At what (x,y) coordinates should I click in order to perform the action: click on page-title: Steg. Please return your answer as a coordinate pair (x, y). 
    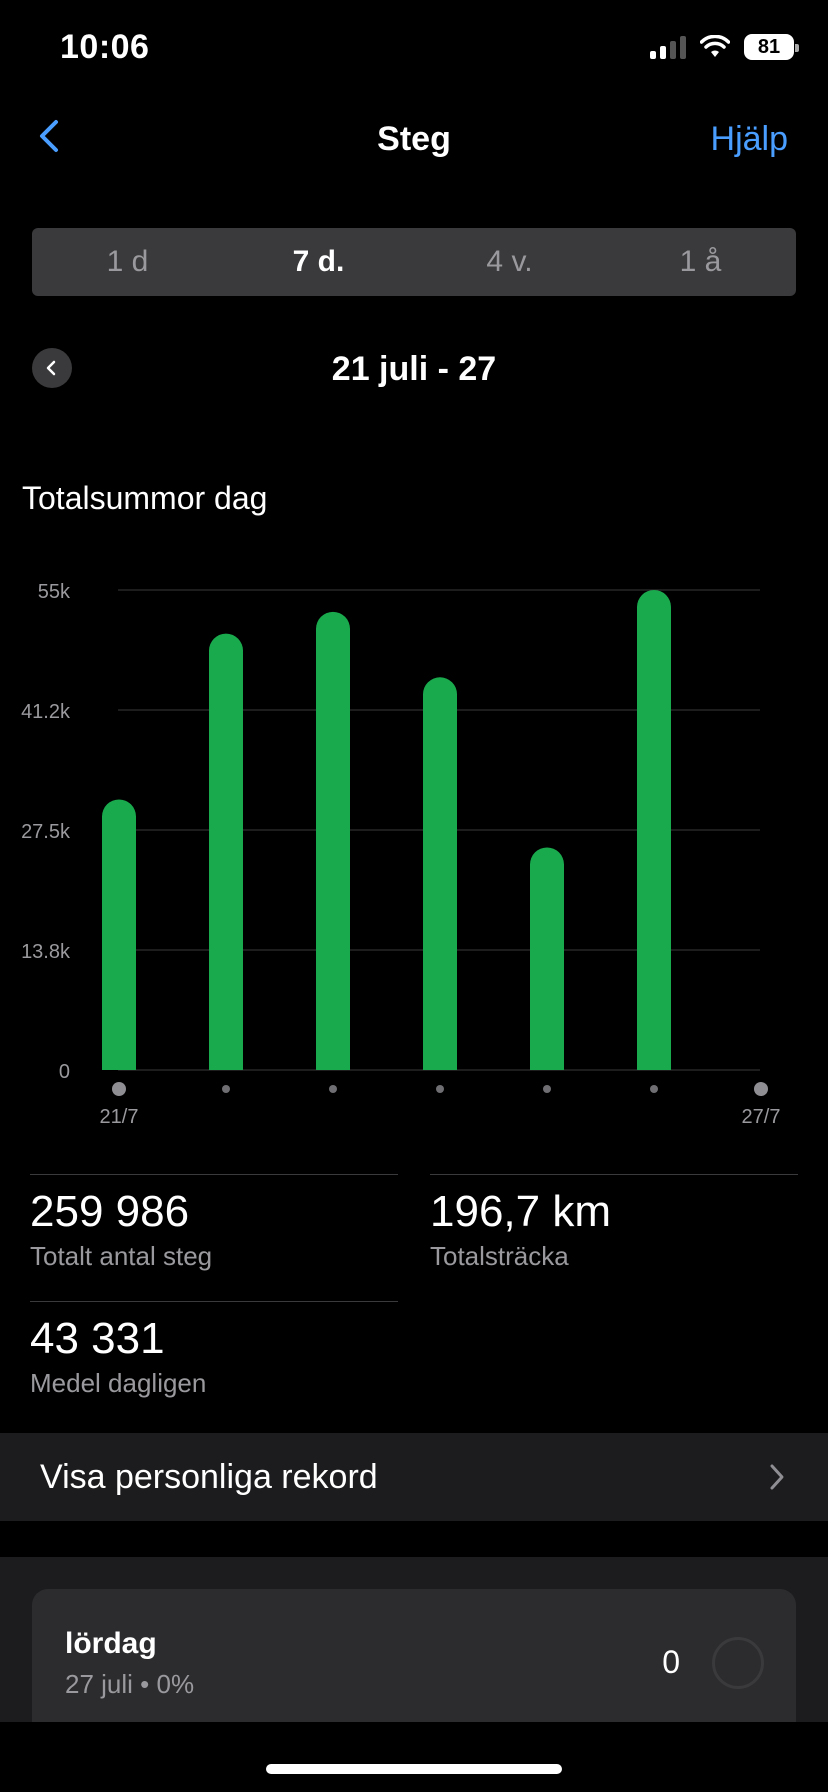
    Looking at the image, I should click on (414, 139).